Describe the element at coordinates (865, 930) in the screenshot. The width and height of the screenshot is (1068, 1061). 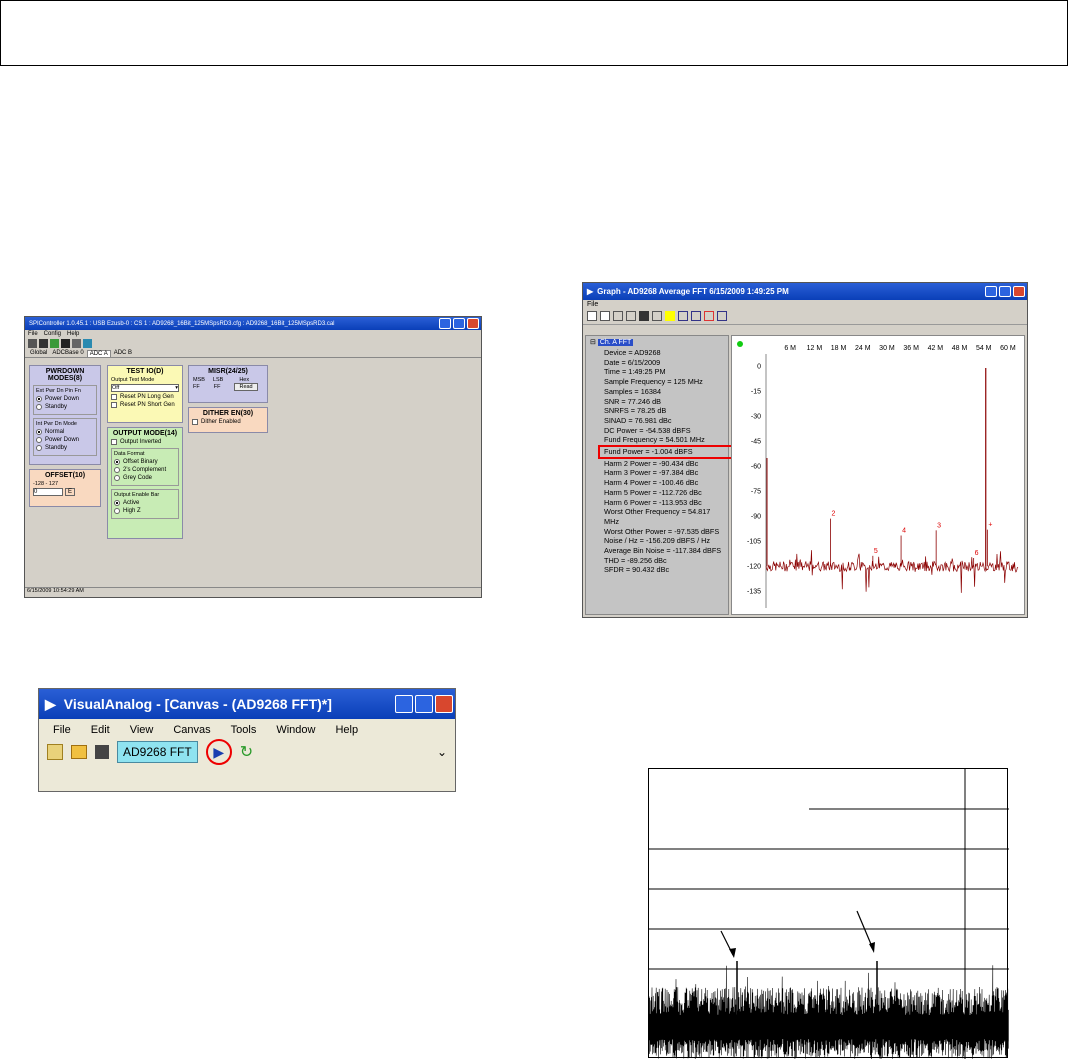
I see `arrow-right` at that location.